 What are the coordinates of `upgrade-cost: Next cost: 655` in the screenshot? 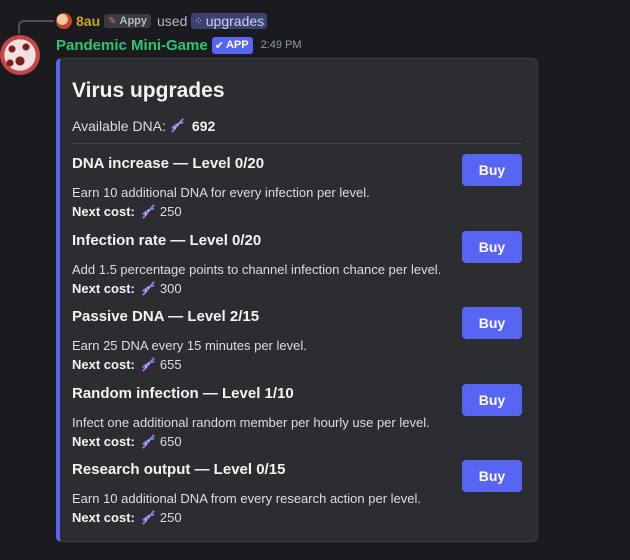 It's located at (127, 364).